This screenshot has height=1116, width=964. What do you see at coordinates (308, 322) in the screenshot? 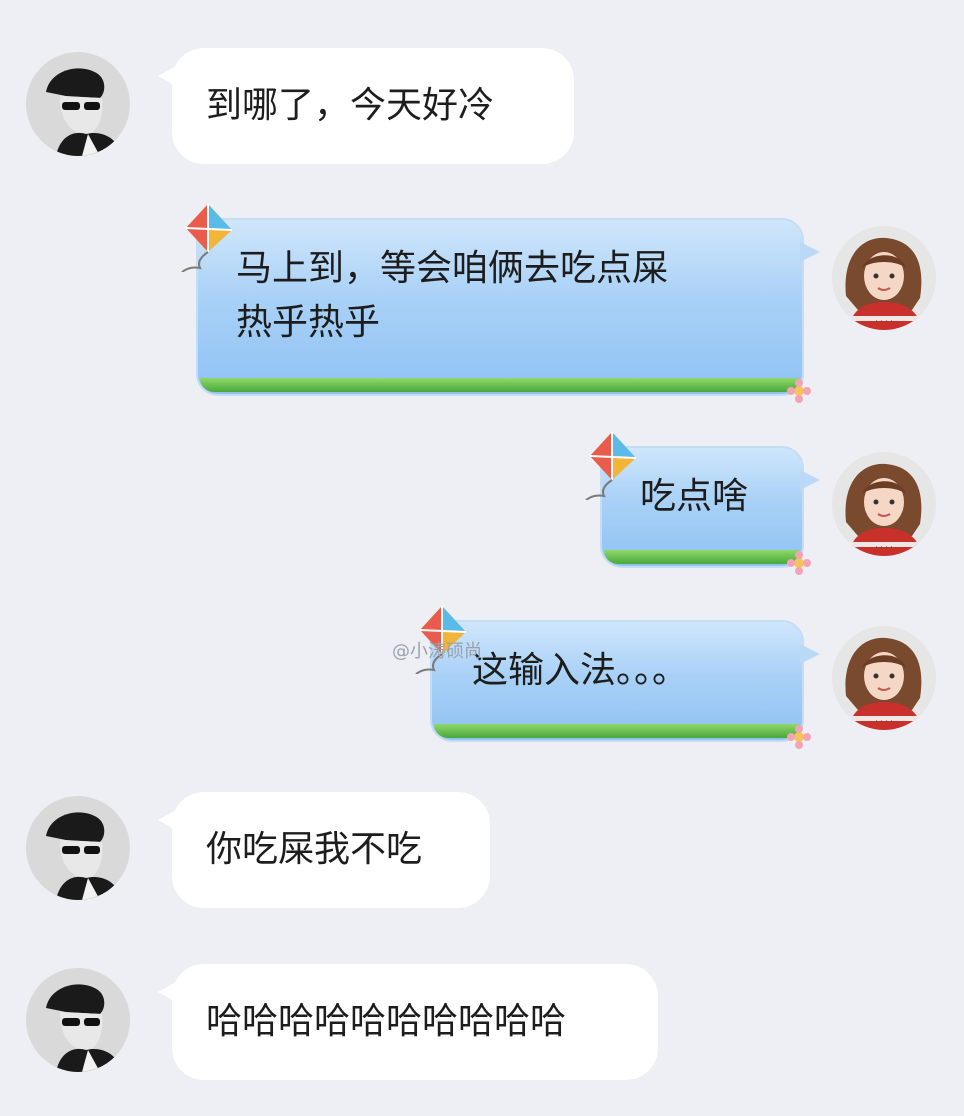
I see `message-text-line: 热乎热乎` at bounding box center [308, 322].